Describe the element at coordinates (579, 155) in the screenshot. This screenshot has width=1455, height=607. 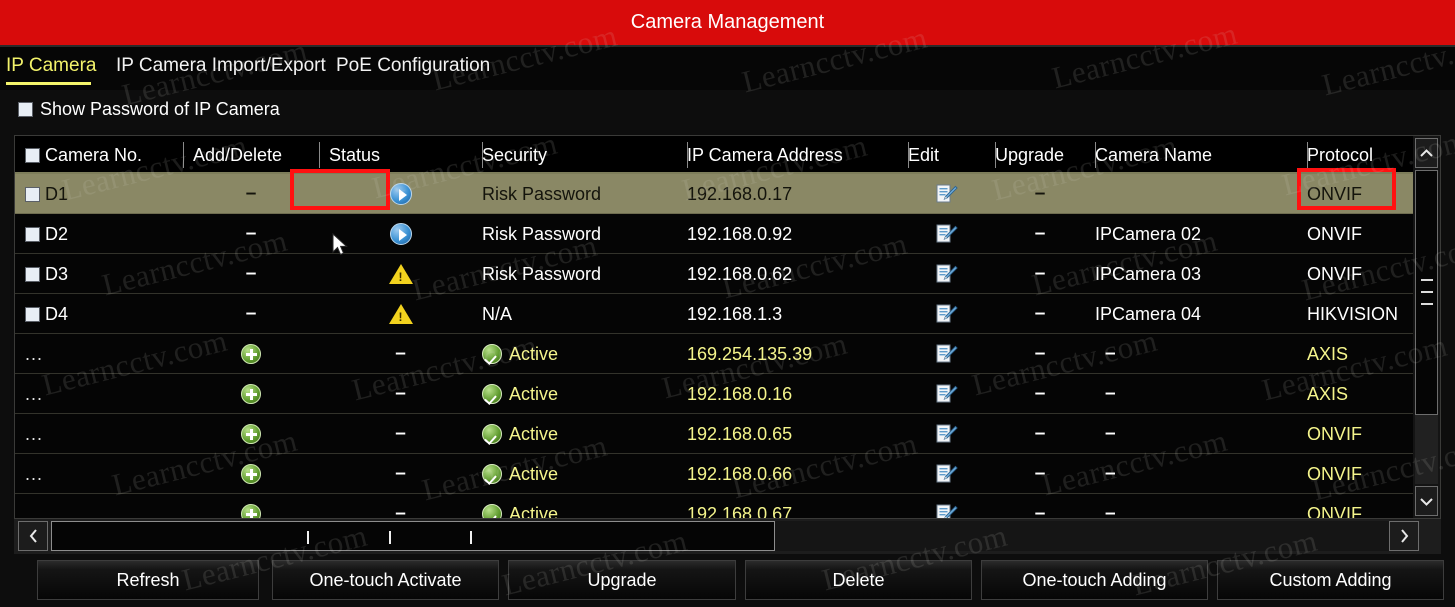
I see `column-header-security: Security` at that location.